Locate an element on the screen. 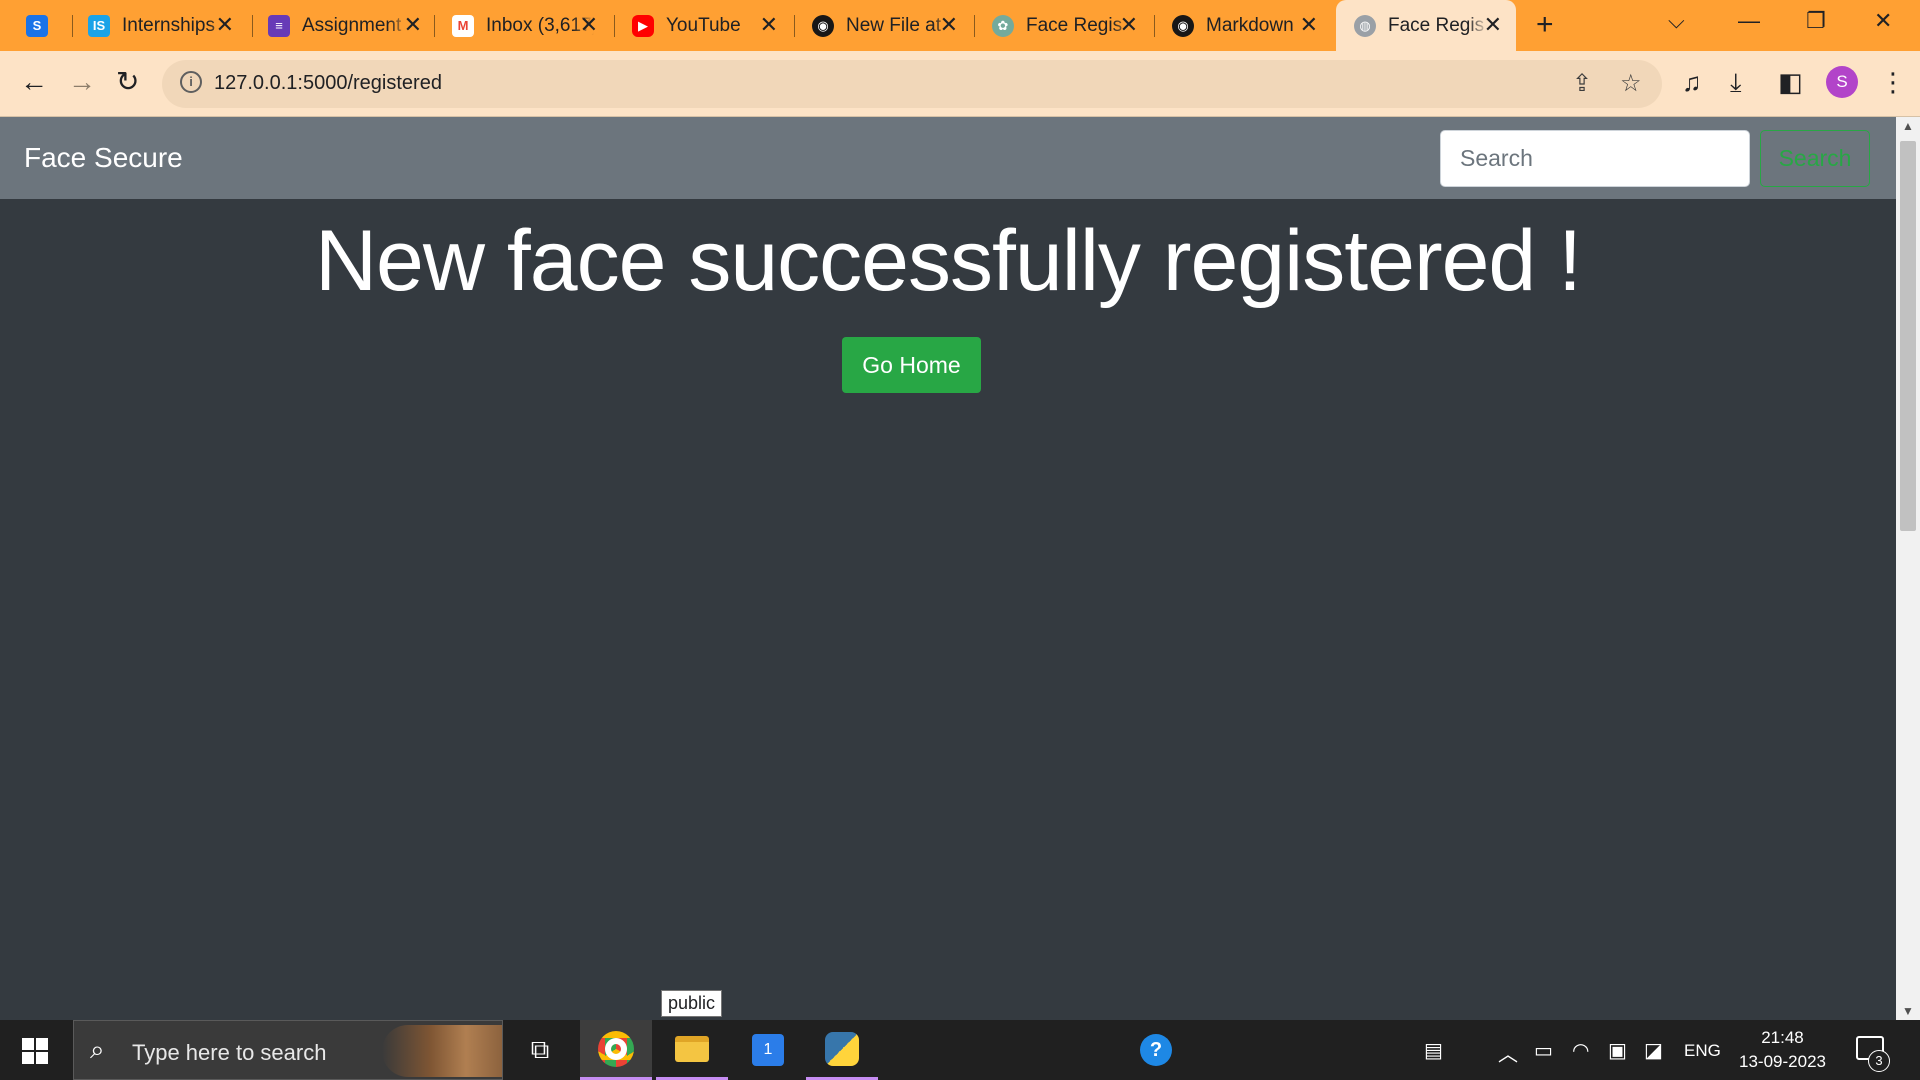 The width and height of the screenshot is (1920, 1080). menu-kebab-icon: ⋮ is located at coordinates (1893, 82).